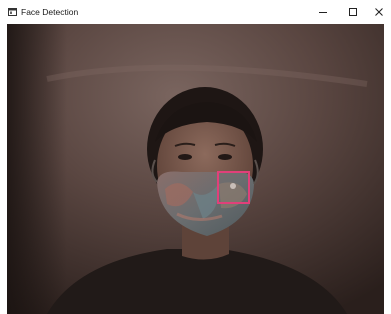  What do you see at coordinates (233, 186) in the screenshot?
I see `mask-highlight` at bounding box center [233, 186].